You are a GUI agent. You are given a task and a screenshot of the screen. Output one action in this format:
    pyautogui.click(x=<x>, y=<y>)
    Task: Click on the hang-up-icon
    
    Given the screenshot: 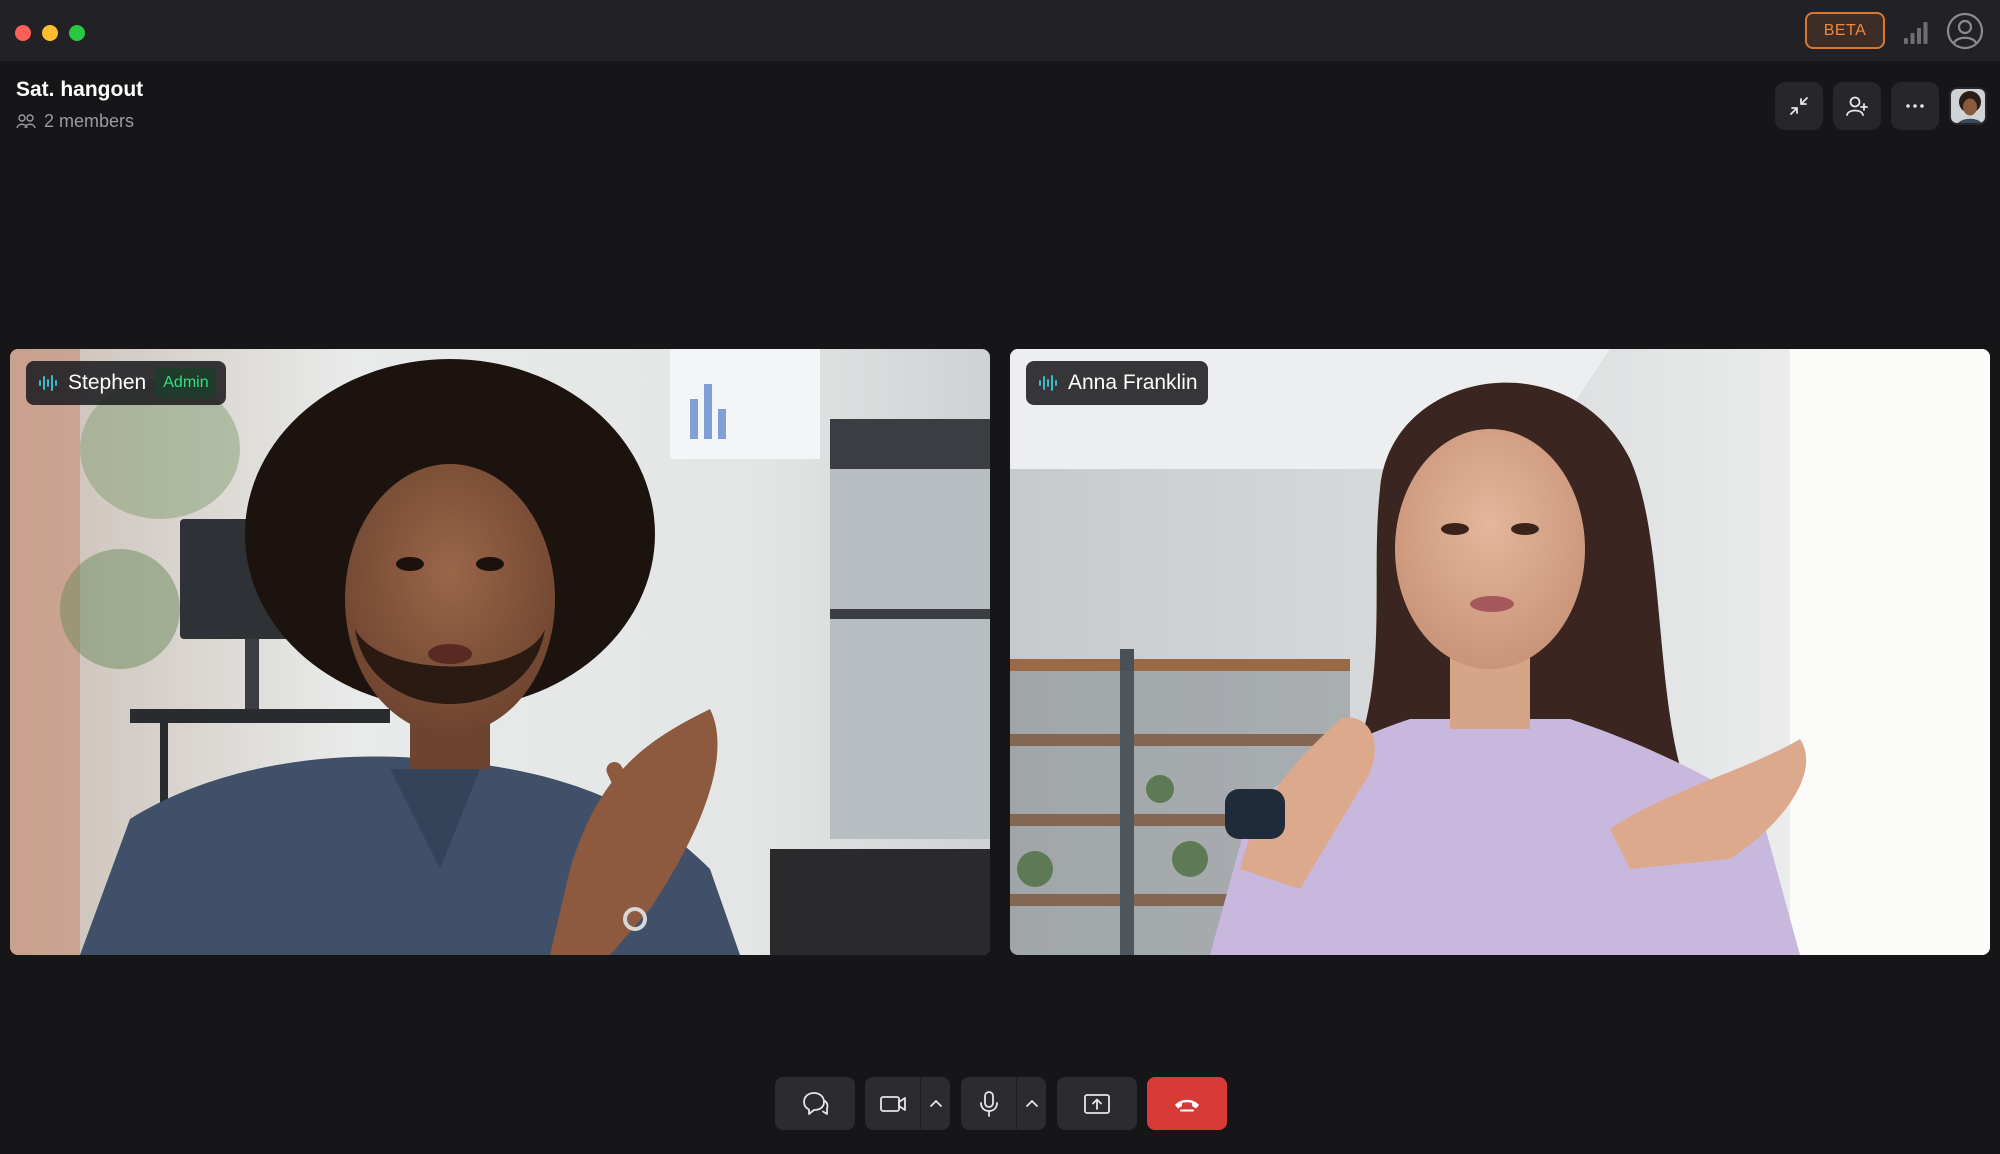 What is the action you would take?
    pyautogui.click(x=1187, y=1105)
    